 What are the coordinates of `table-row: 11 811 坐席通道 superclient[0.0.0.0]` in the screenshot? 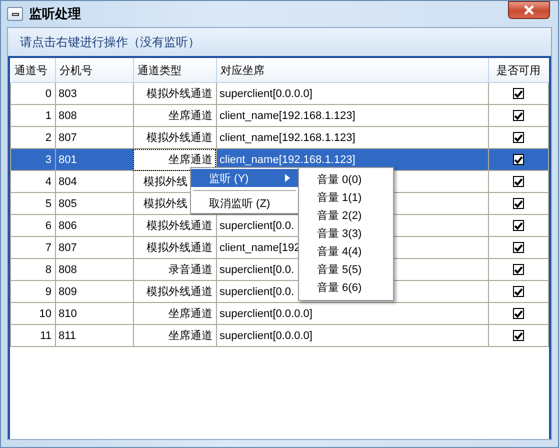 It's located at (279, 335).